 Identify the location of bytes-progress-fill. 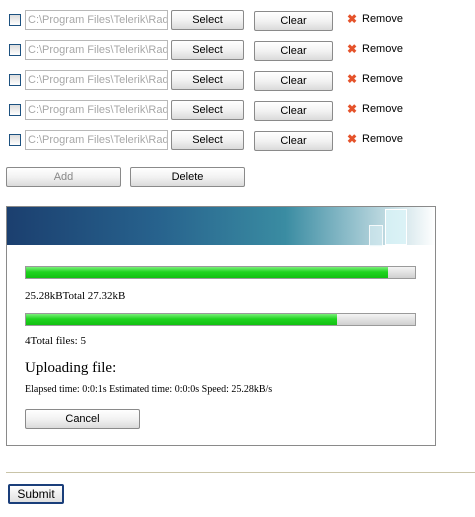
(207, 272).